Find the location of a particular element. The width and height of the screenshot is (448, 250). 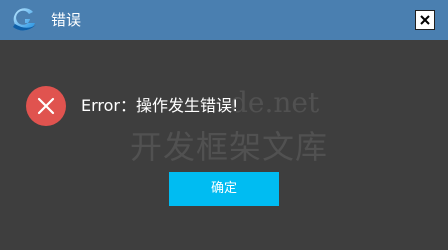

error-message: Error：操作发生错误! is located at coordinates (160, 105).